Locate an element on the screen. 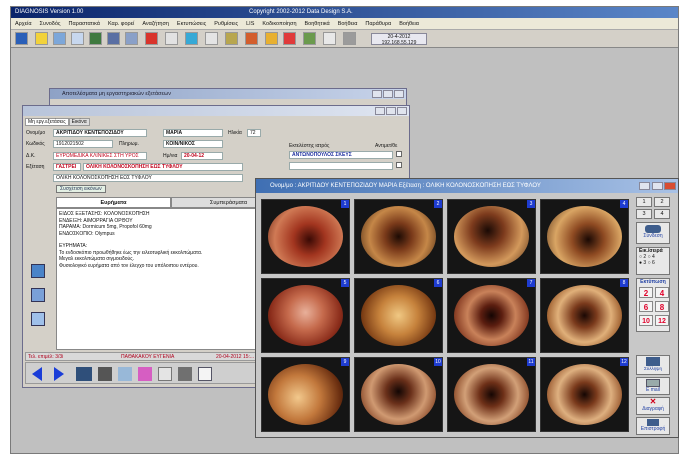 This screenshot has height=459, width=679. surname-field: ΑΚΡΙΤΙΔΟΥ ΚΕΝΤΕΠΟΖΙΔΟΥ is located at coordinates (100, 133).